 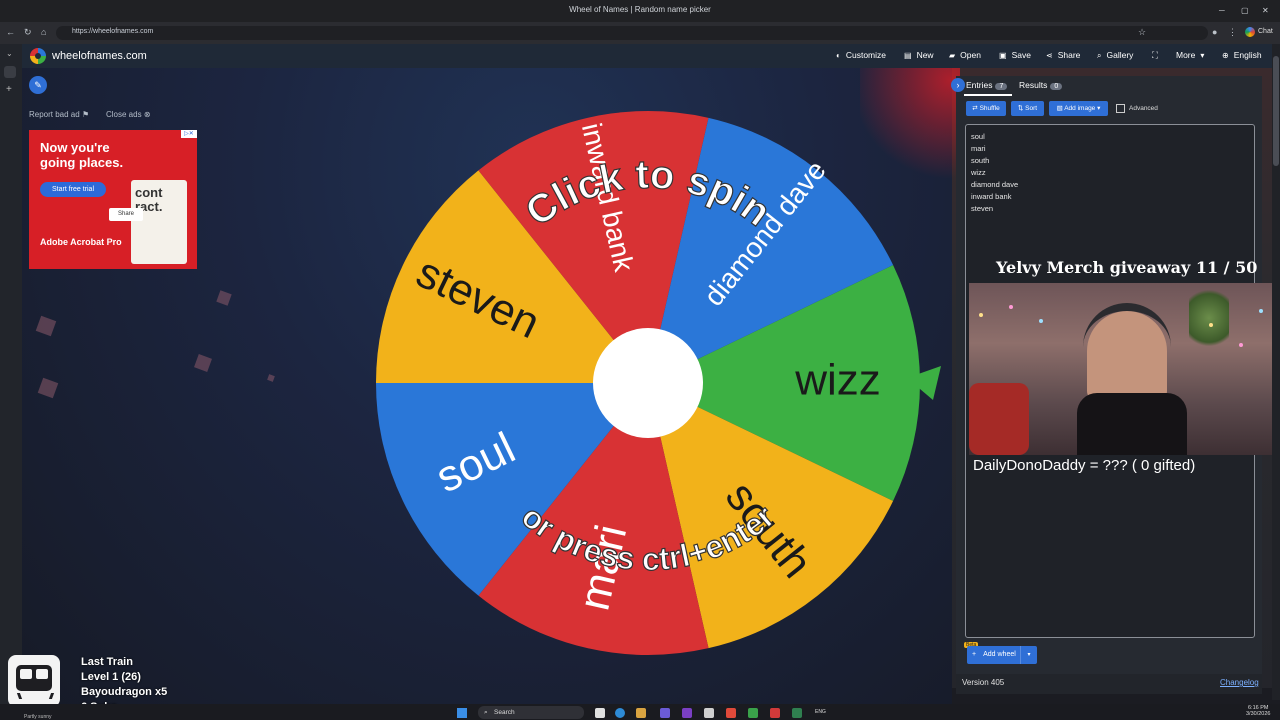 I want to click on add-wheel-button: + Add wheel ▾, so click(x=1002, y=655).